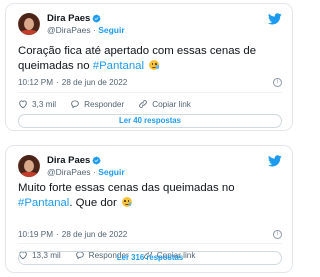  What do you see at coordinates (93, 203) in the screenshot?
I see `tweet-text-tail: . Que dor` at bounding box center [93, 203].